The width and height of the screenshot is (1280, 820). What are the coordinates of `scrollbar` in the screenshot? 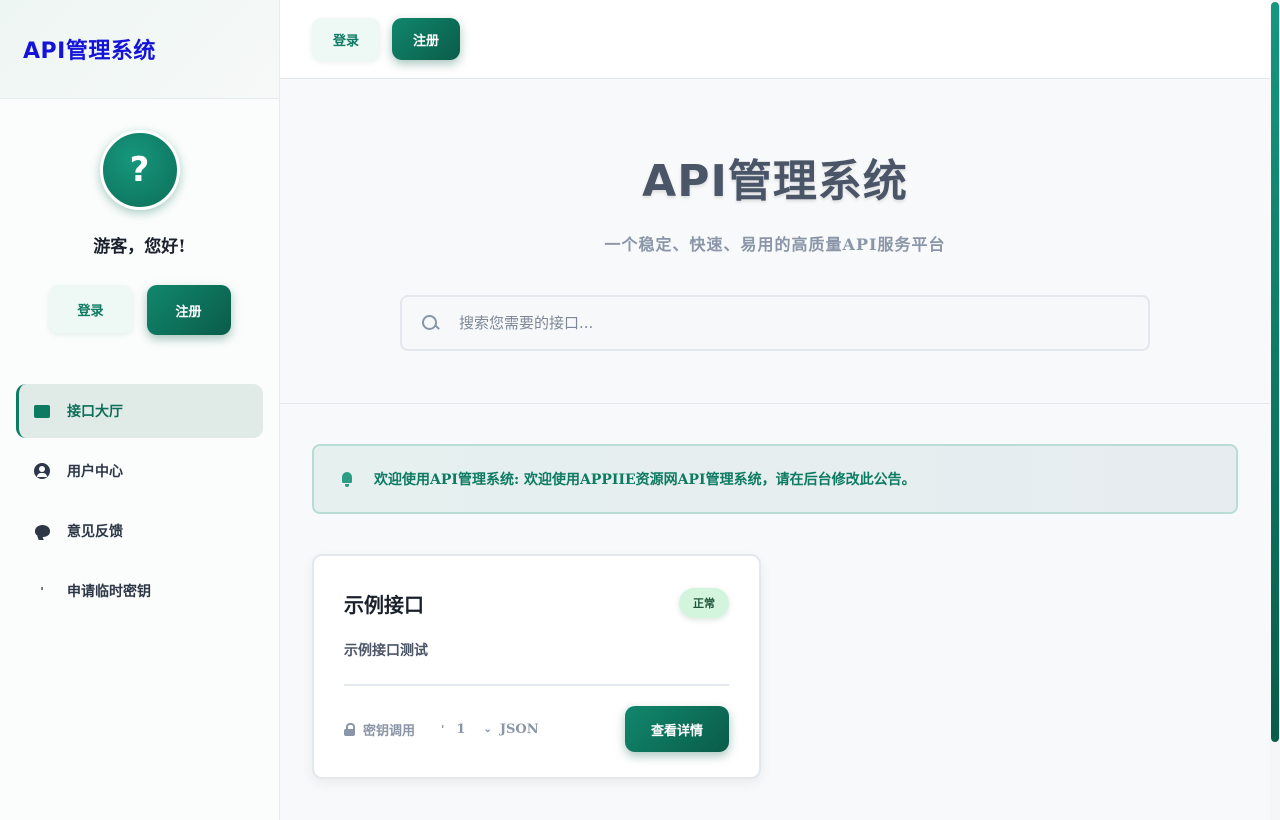 It's located at (1275, 410).